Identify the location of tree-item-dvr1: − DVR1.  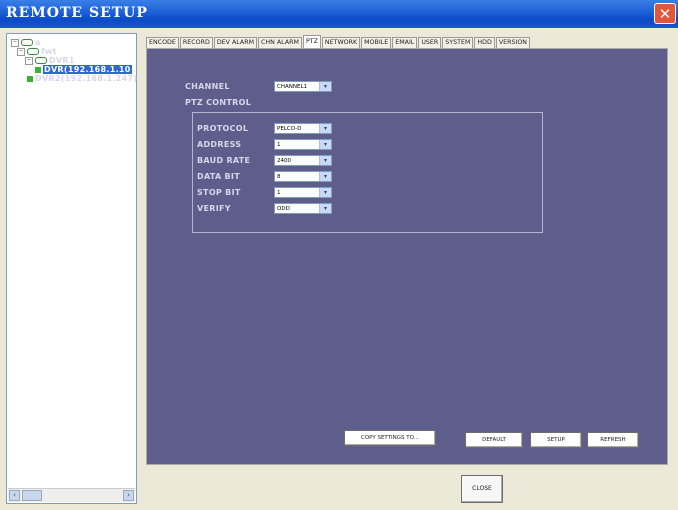
(49, 60).